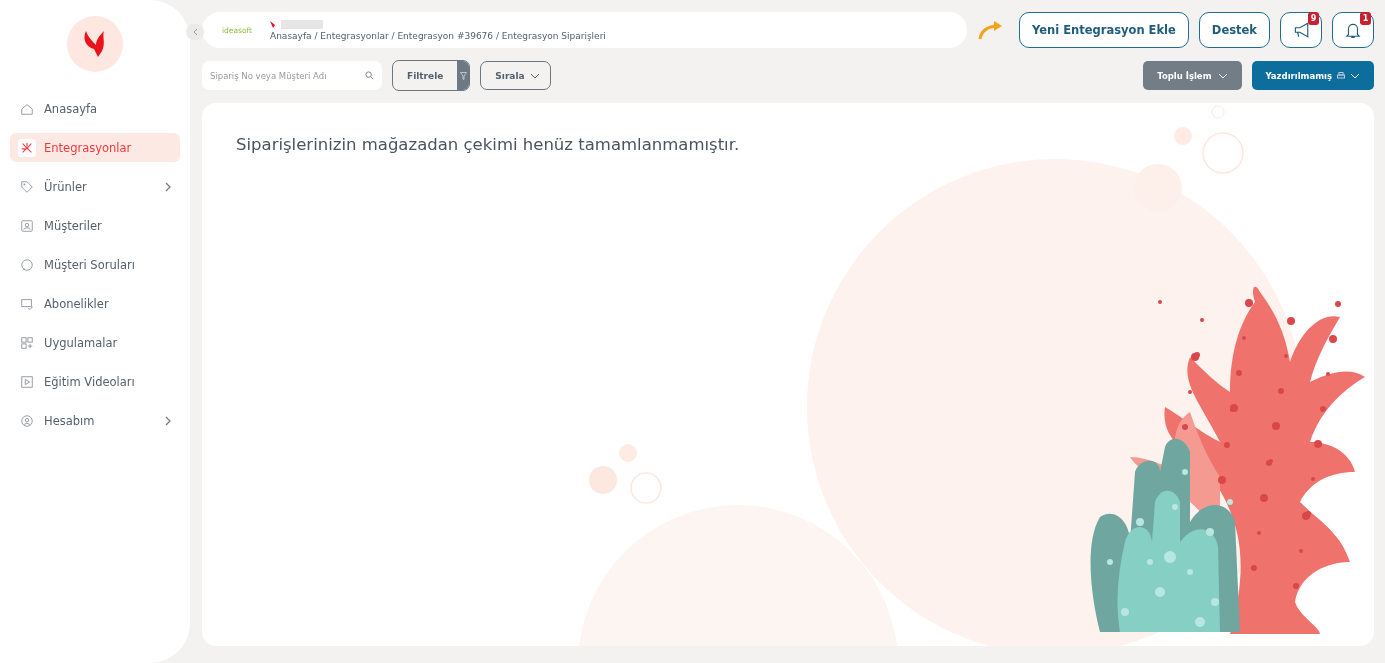  Describe the element at coordinates (27, 225) in the screenshot. I see `person-card-icon` at that location.